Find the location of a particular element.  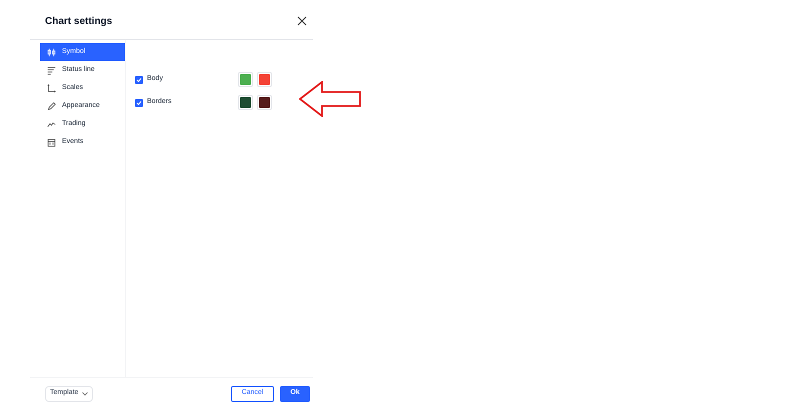

axes-icon is located at coordinates (51, 88).